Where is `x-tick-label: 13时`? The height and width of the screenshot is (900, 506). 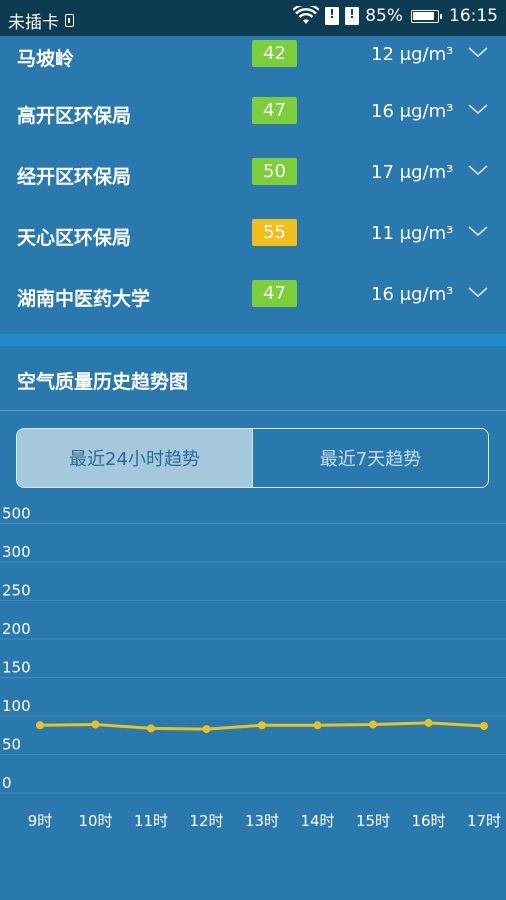 x-tick-label: 13时 is located at coordinates (262, 821).